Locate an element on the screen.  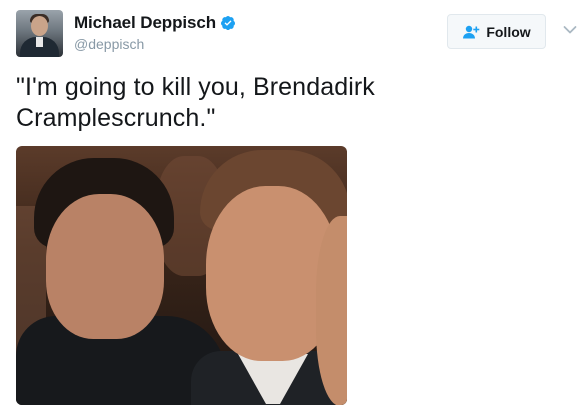
chevron-down-icon is located at coordinates (570, 30).